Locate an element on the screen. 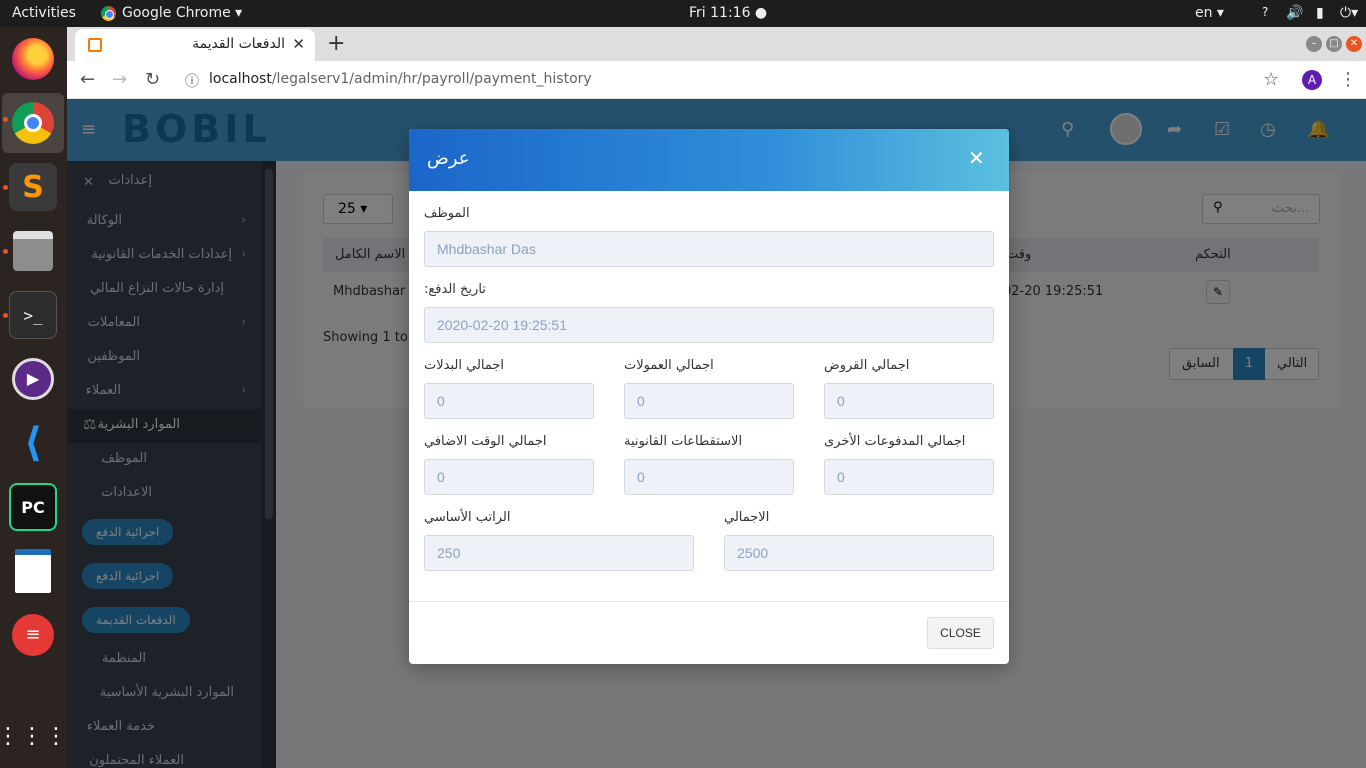  payment-date-field: 2020-02-20 19:25:51 is located at coordinates (709, 325).